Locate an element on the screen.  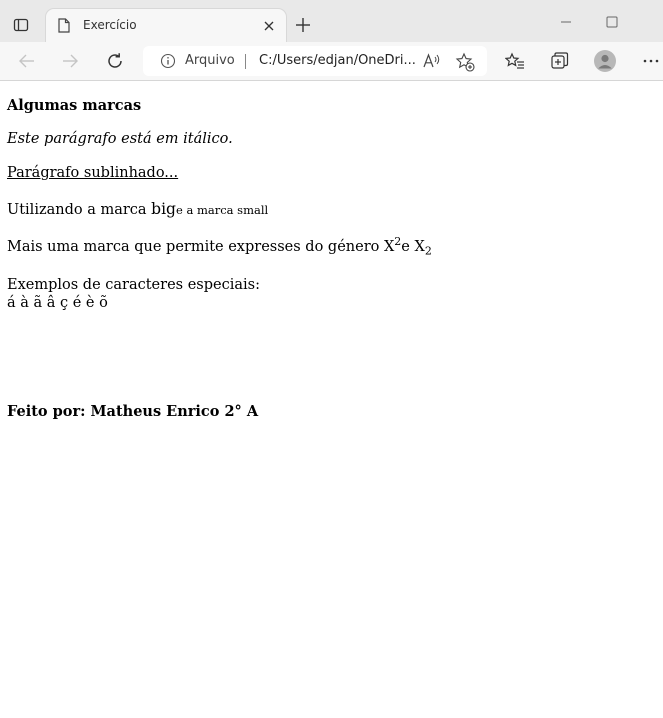
italic-paragraph: Este parágrafo está em itálico. is located at coordinates (120, 139).